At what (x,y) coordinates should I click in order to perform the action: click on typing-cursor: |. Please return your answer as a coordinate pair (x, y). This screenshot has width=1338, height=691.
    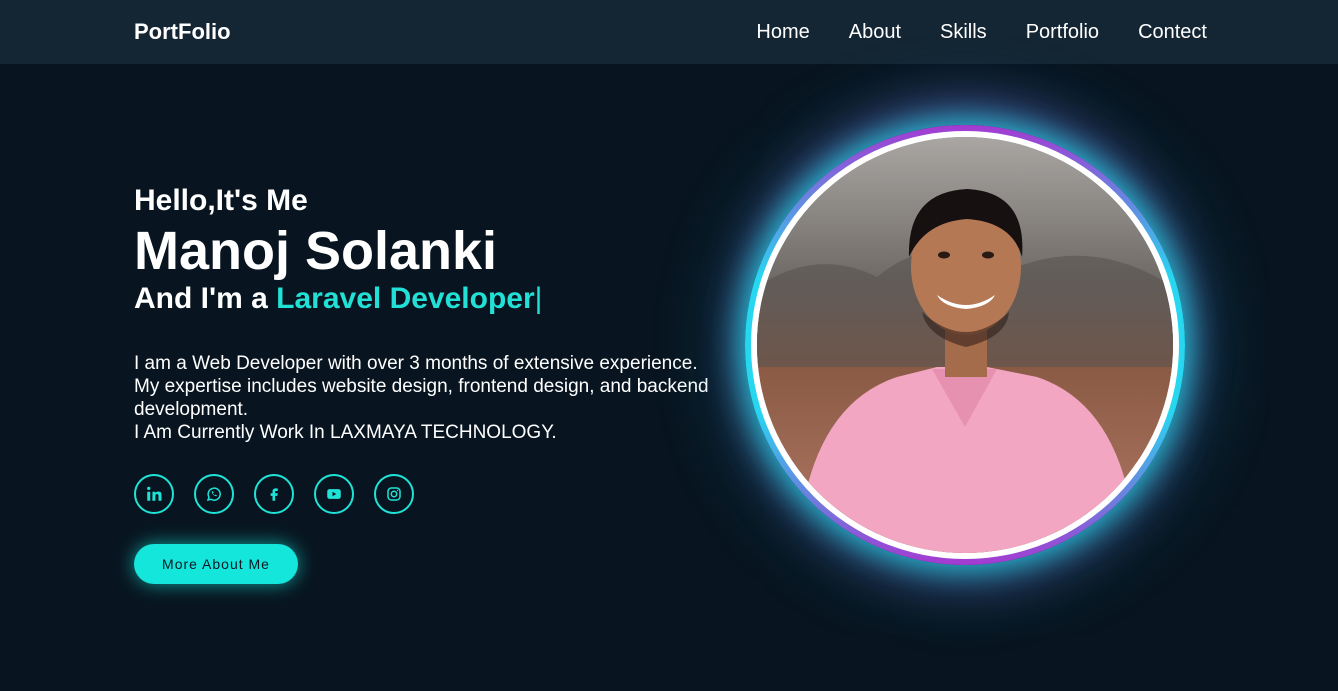
    Looking at the image, I should click on (538, 298).